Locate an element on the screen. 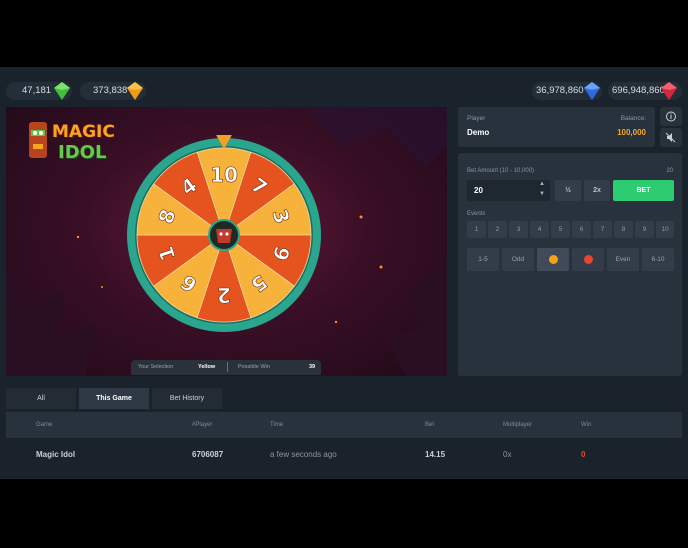  col-game: Game is located at coordinates (44, 425).